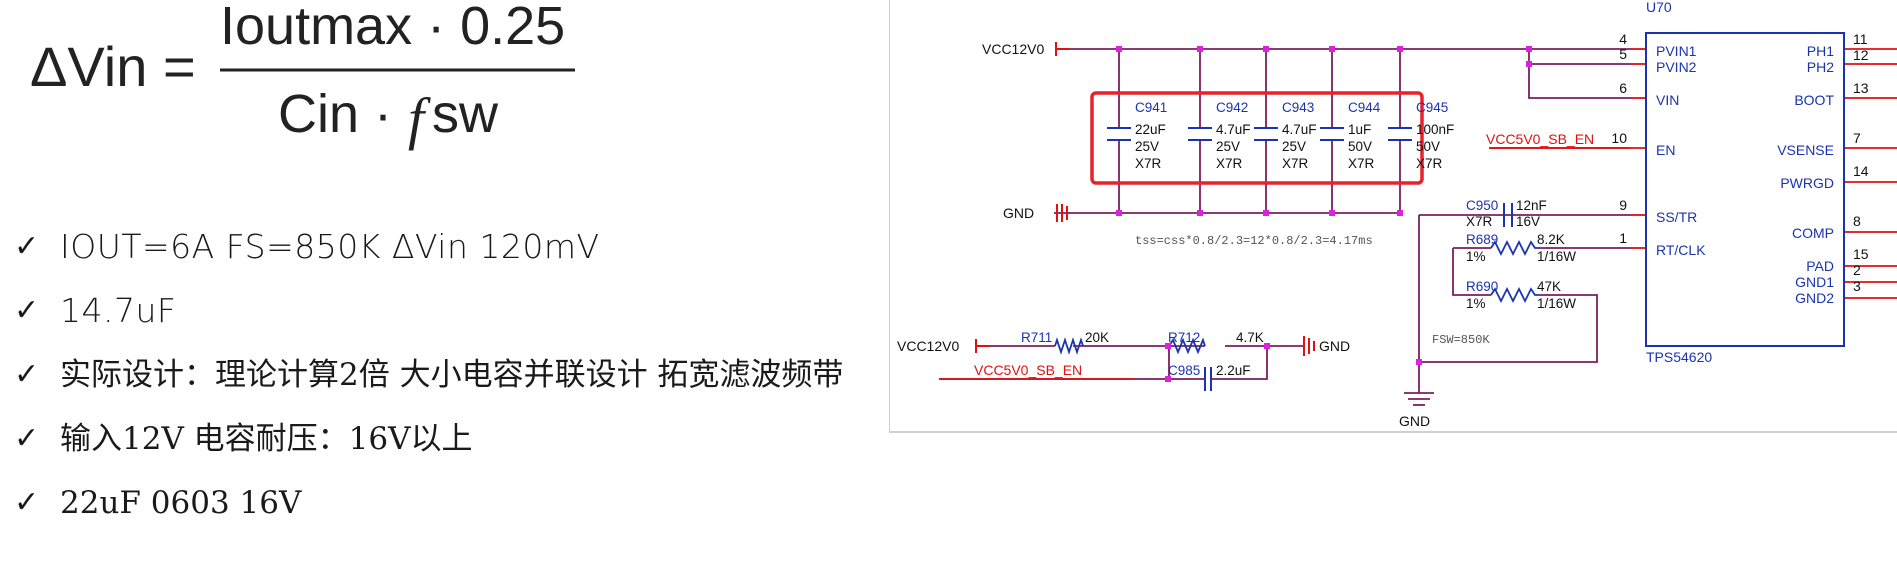 The image size is (1897, 585). Describe the element at coordinates (1623, 39) in the screenshot. I see `pin-number: 4` at that location.